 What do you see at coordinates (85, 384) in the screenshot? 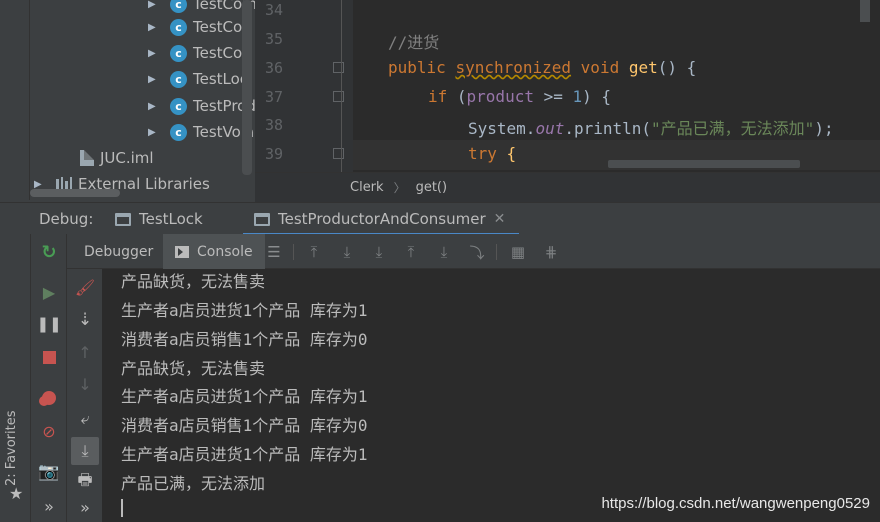
I see `down-arrow-icon: ↓` at bounding box center [85, 384].